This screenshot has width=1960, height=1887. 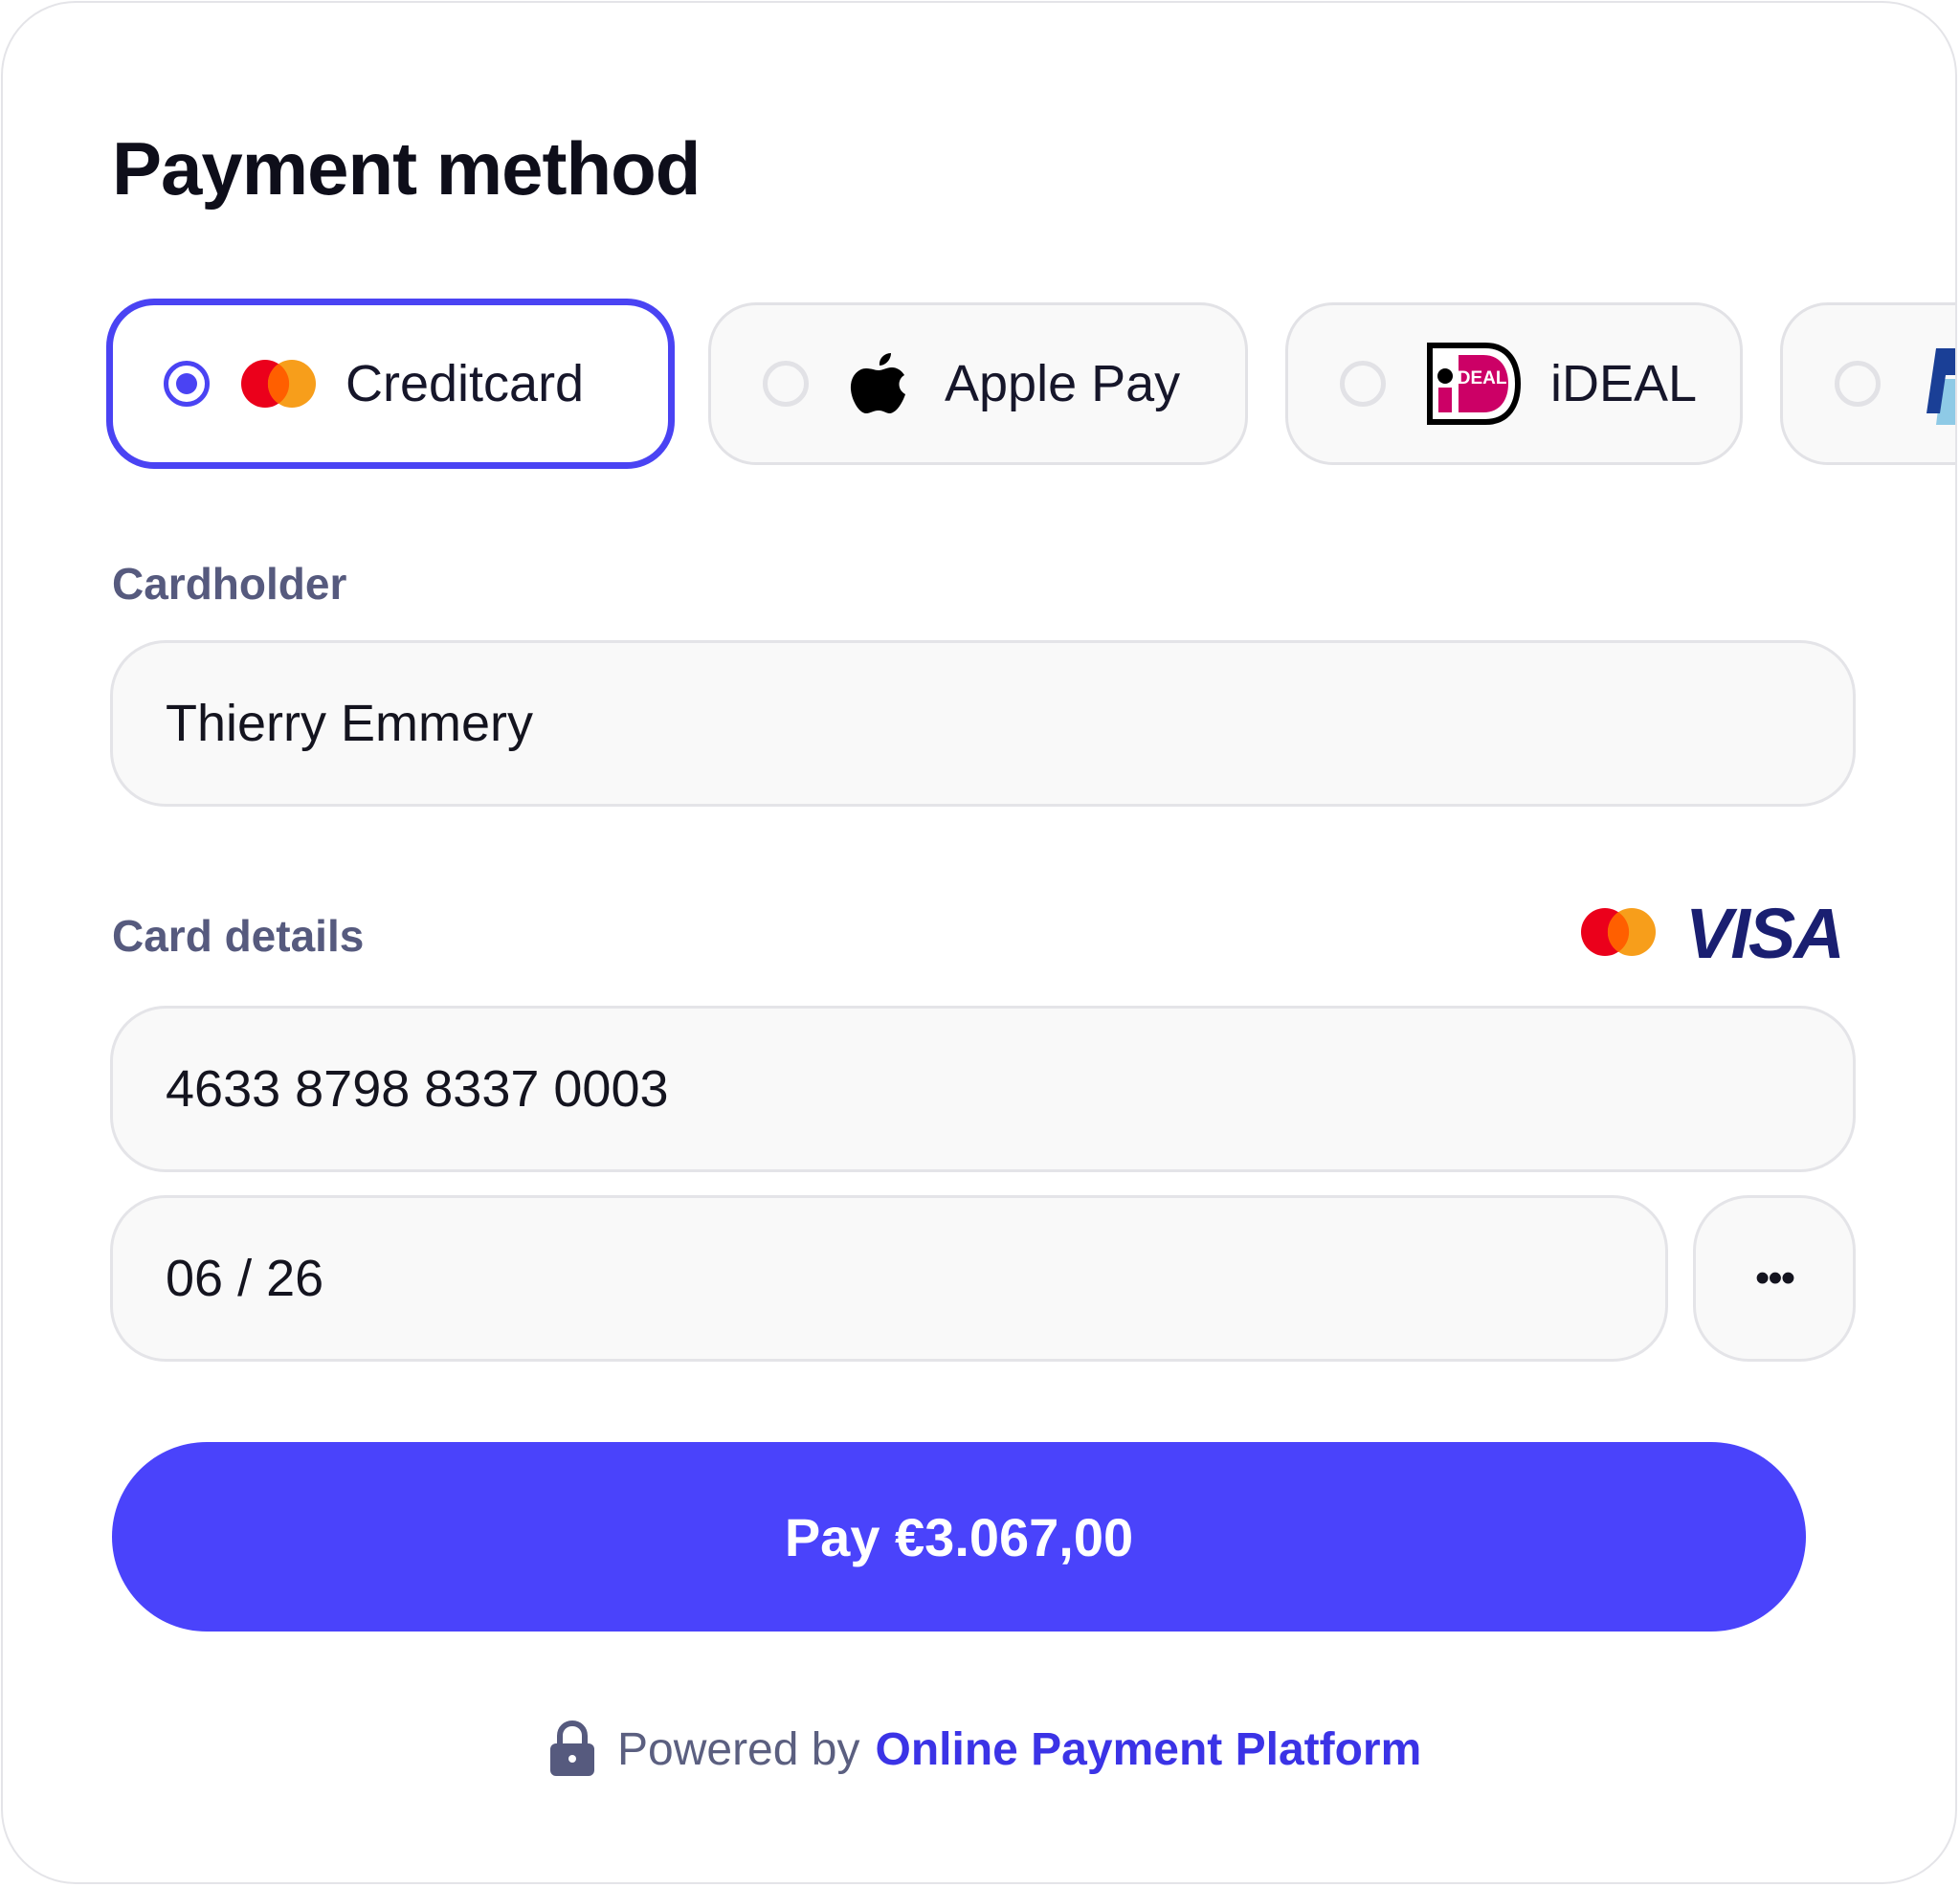 What do you see at coordinates (1624, 383) in the screenshot?
I see `method-label: iDEAL` at bounding box center [1624, 383].